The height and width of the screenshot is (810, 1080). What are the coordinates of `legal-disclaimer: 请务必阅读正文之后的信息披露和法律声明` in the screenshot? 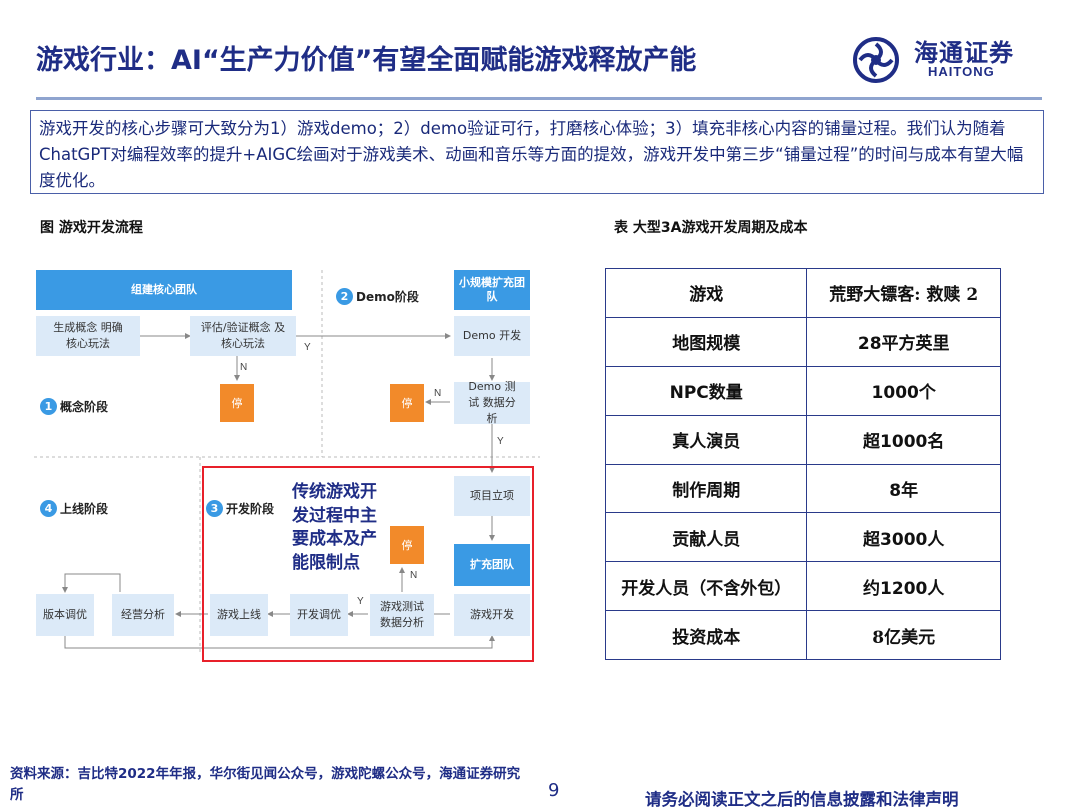 It's located at (802, 799).